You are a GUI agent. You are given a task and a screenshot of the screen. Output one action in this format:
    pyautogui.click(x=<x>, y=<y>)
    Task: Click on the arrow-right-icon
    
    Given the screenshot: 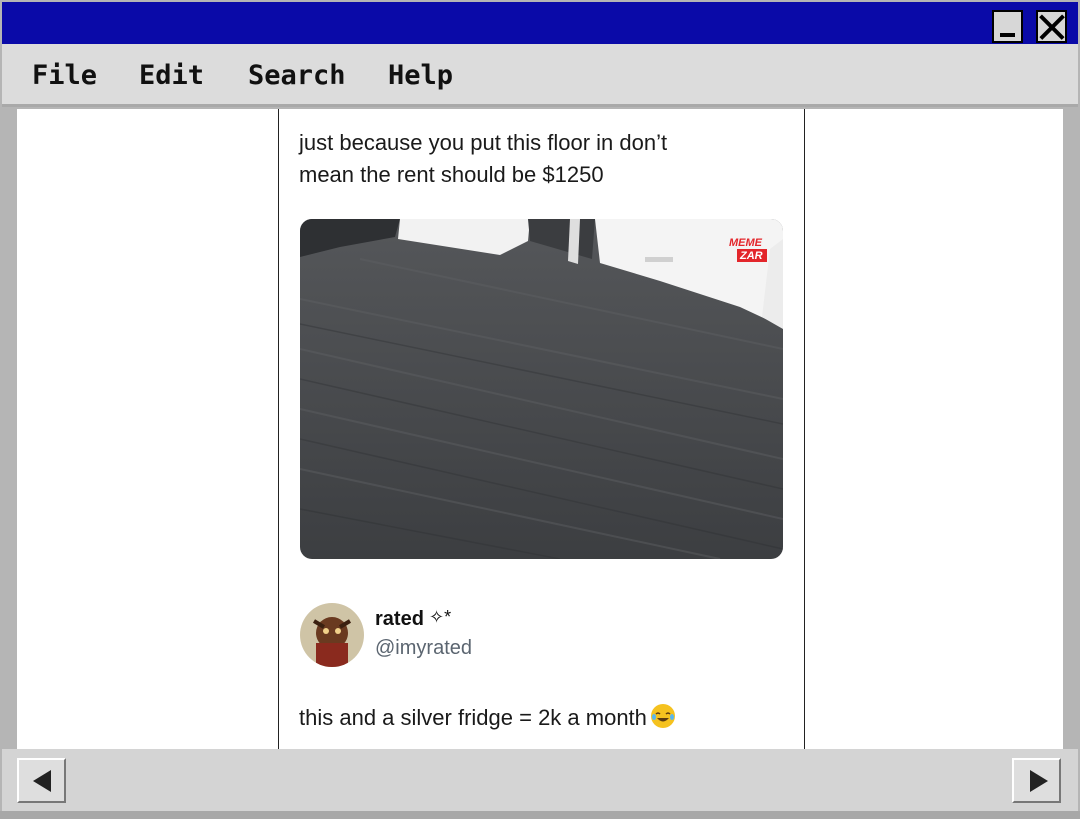 What is the action you would take?
    pyautogui.click(x=1039, y=781)
    